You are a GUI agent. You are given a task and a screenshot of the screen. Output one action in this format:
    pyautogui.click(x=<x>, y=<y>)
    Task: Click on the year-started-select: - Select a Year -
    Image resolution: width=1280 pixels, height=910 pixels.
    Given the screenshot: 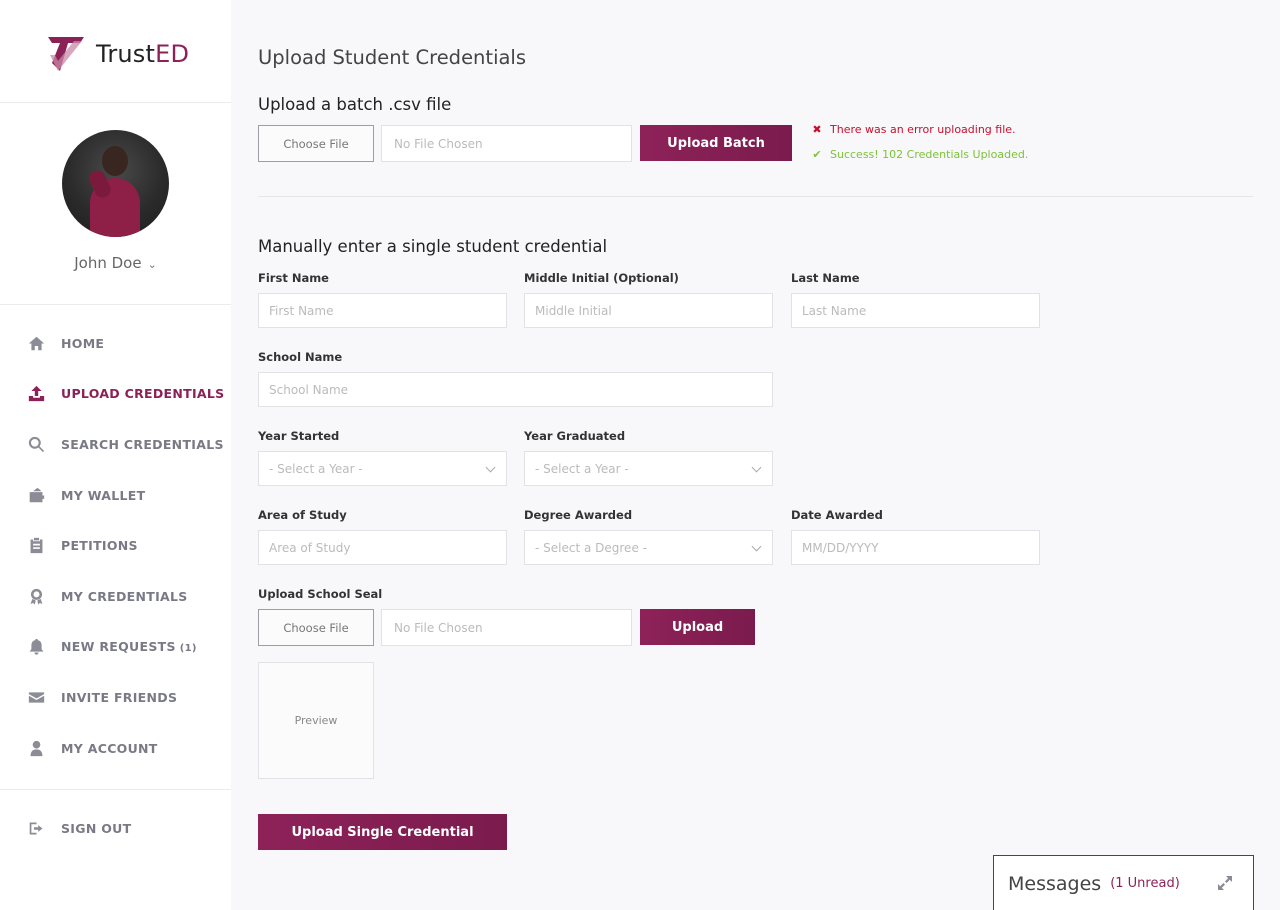 What is the action you would take?
    pyautogui.click(x=382, y=468)
    